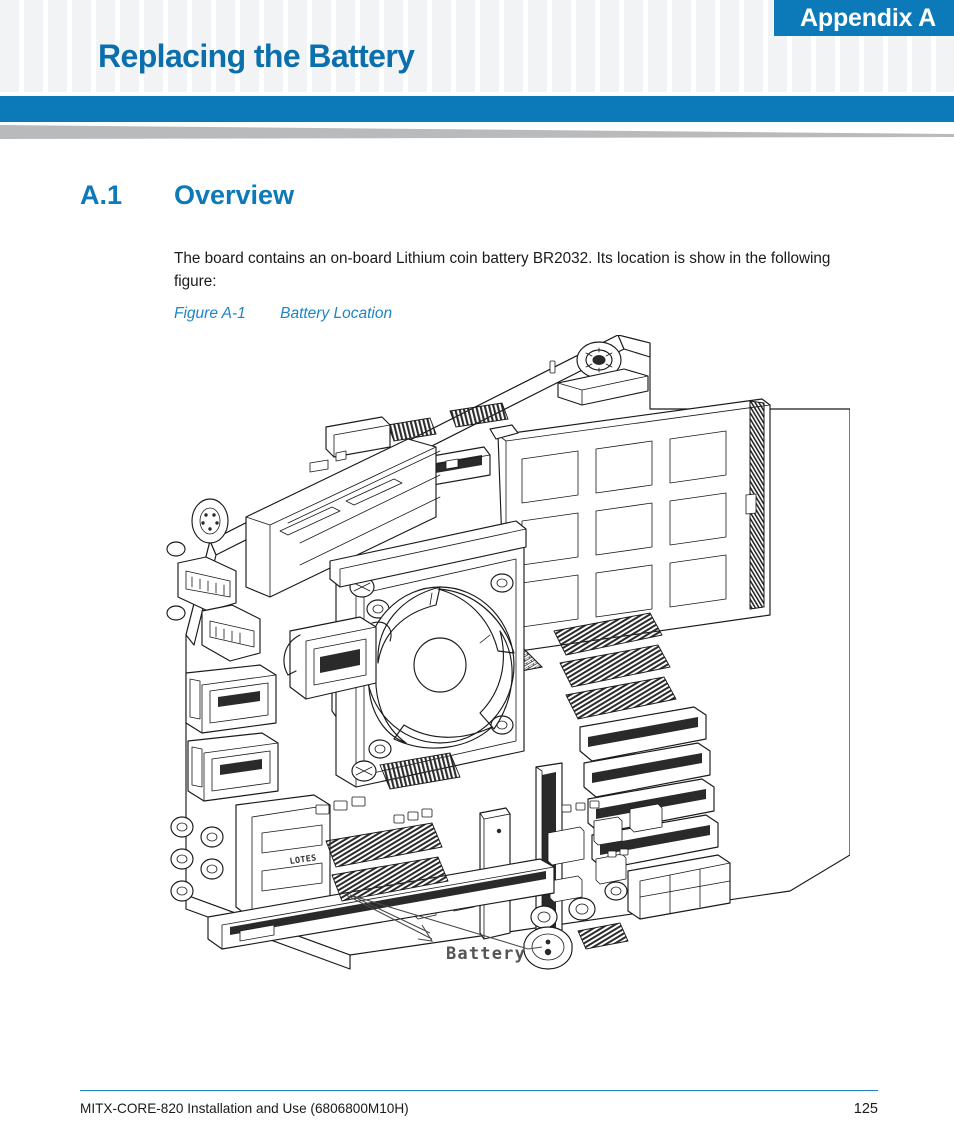  Describe the element at coordinates (864, 18) in the screenshot. I see `appendix-badge: Appendix A` at that location.